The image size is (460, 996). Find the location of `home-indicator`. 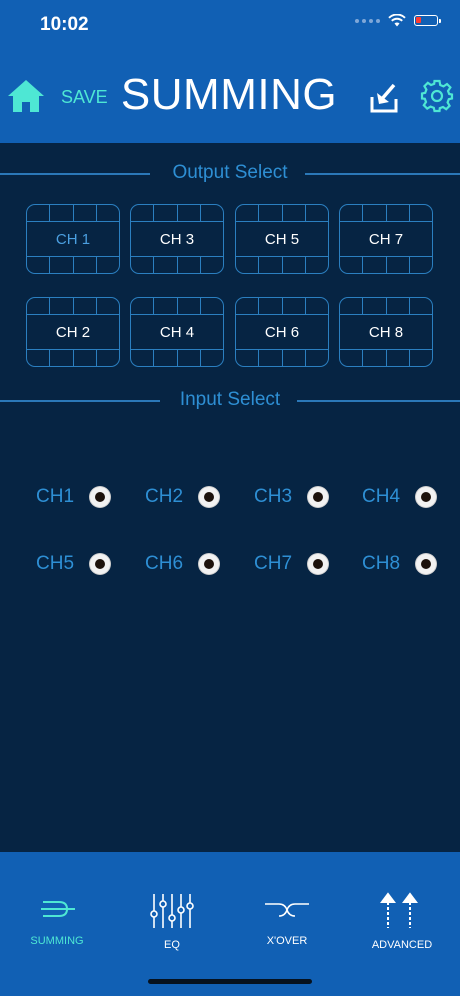

home-indicator is located at coordinates (230, 981).